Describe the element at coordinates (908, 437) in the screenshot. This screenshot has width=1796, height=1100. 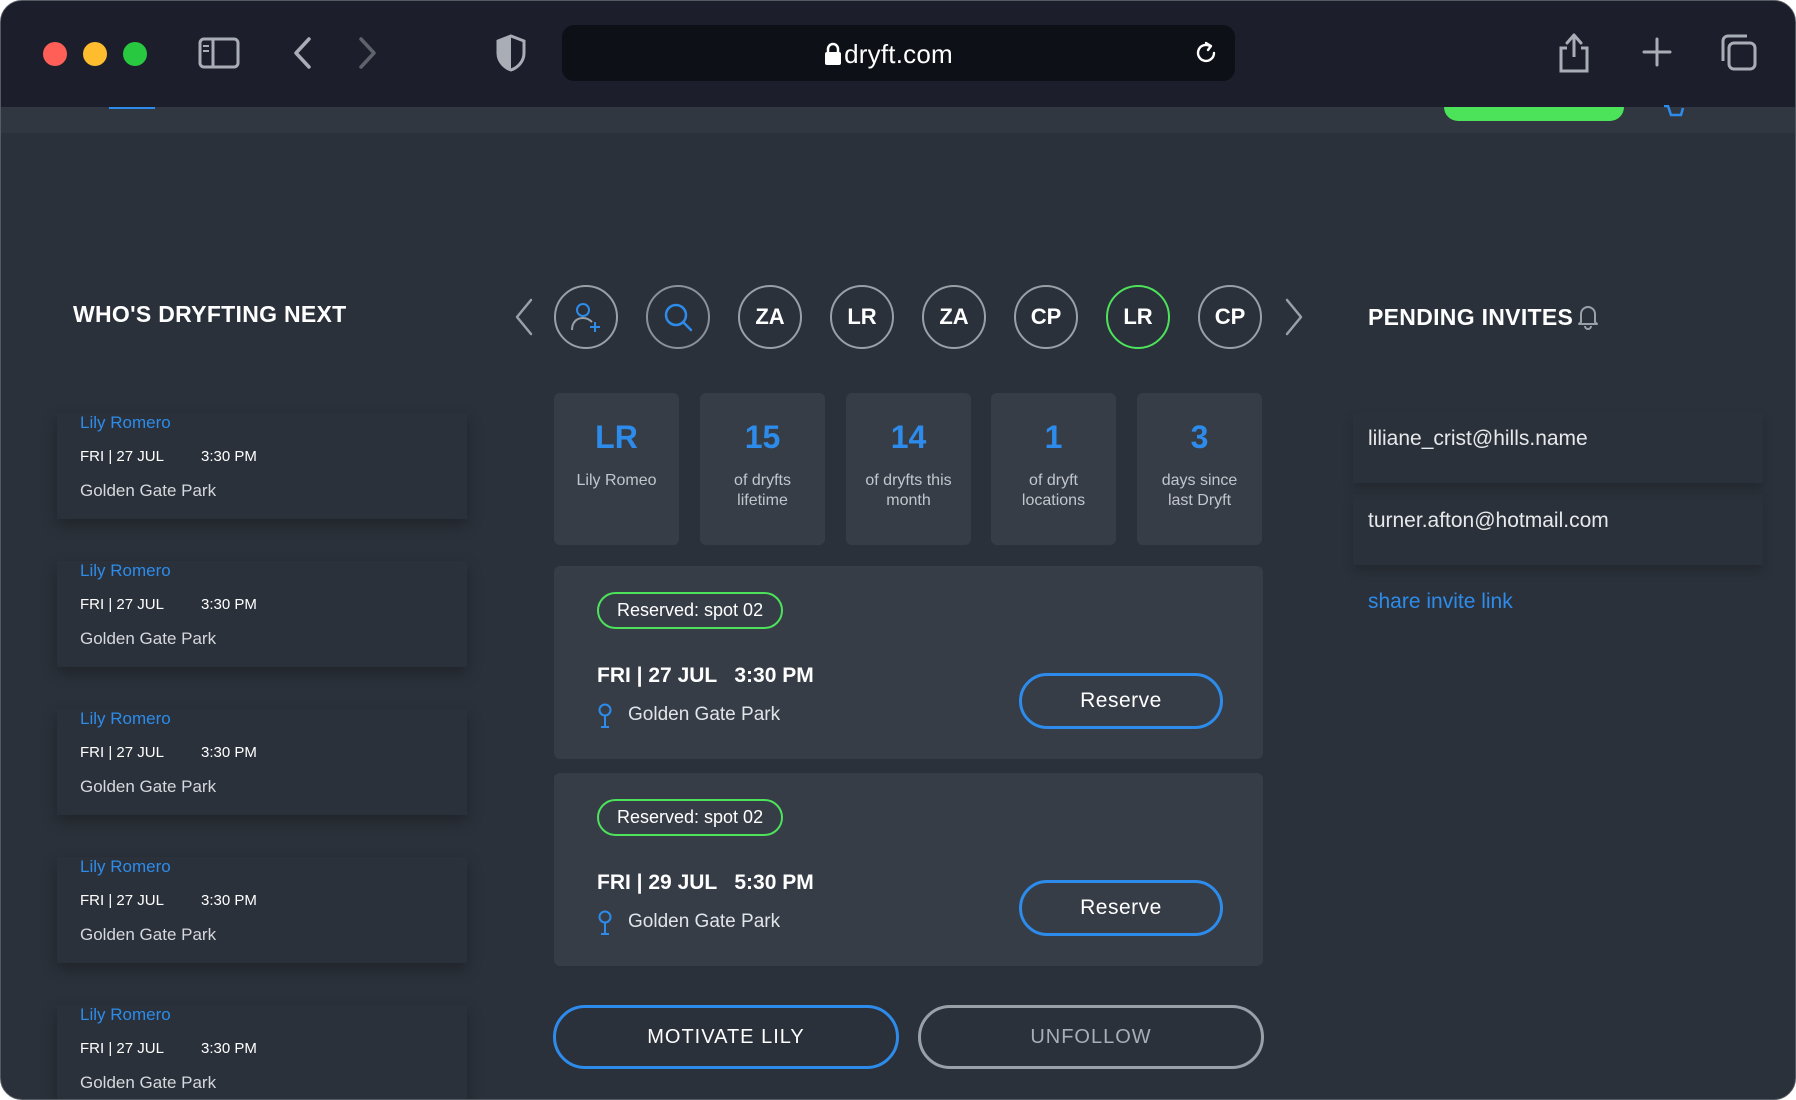
I see `stat-value: 14` at that location.